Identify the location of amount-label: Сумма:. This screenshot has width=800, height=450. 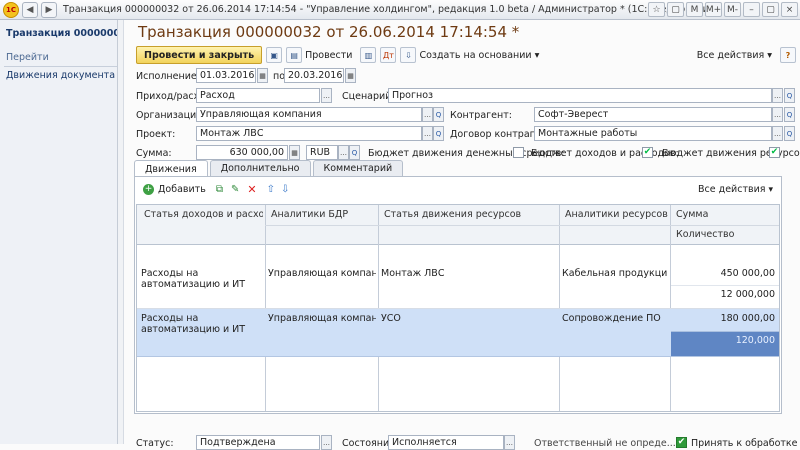
(154, 153).